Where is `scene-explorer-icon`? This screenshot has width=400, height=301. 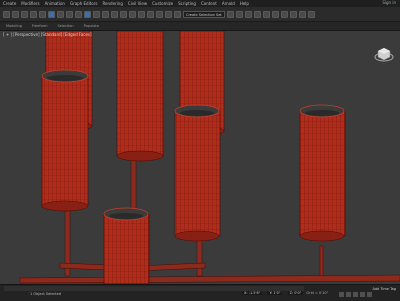 scene-explorer-icon is located at coordinates (257, 14).